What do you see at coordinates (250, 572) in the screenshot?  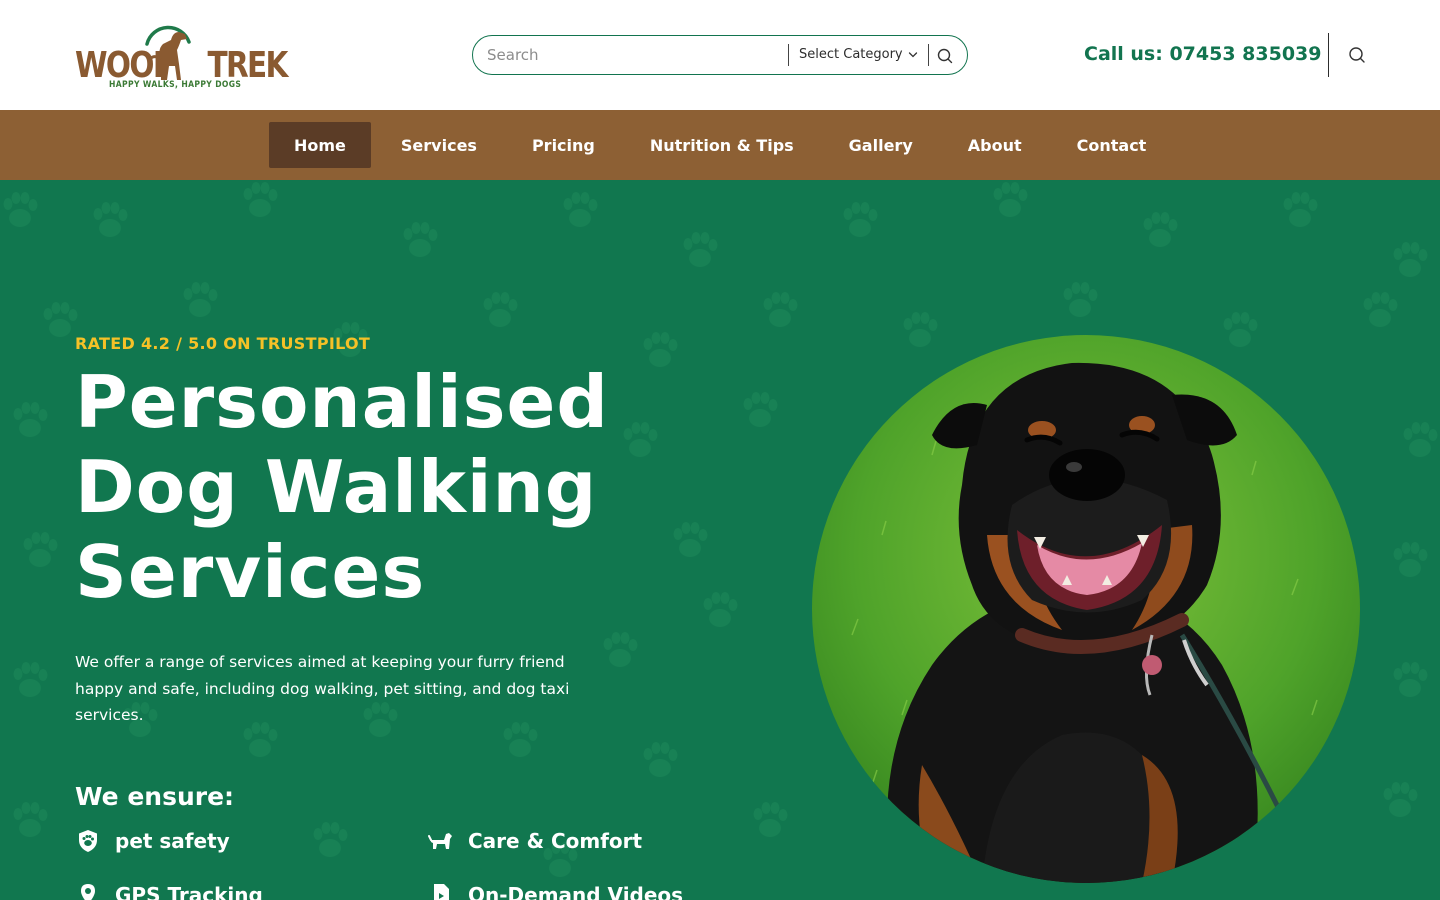 I see `headline-line: Services` at bounding box center [250, 572].